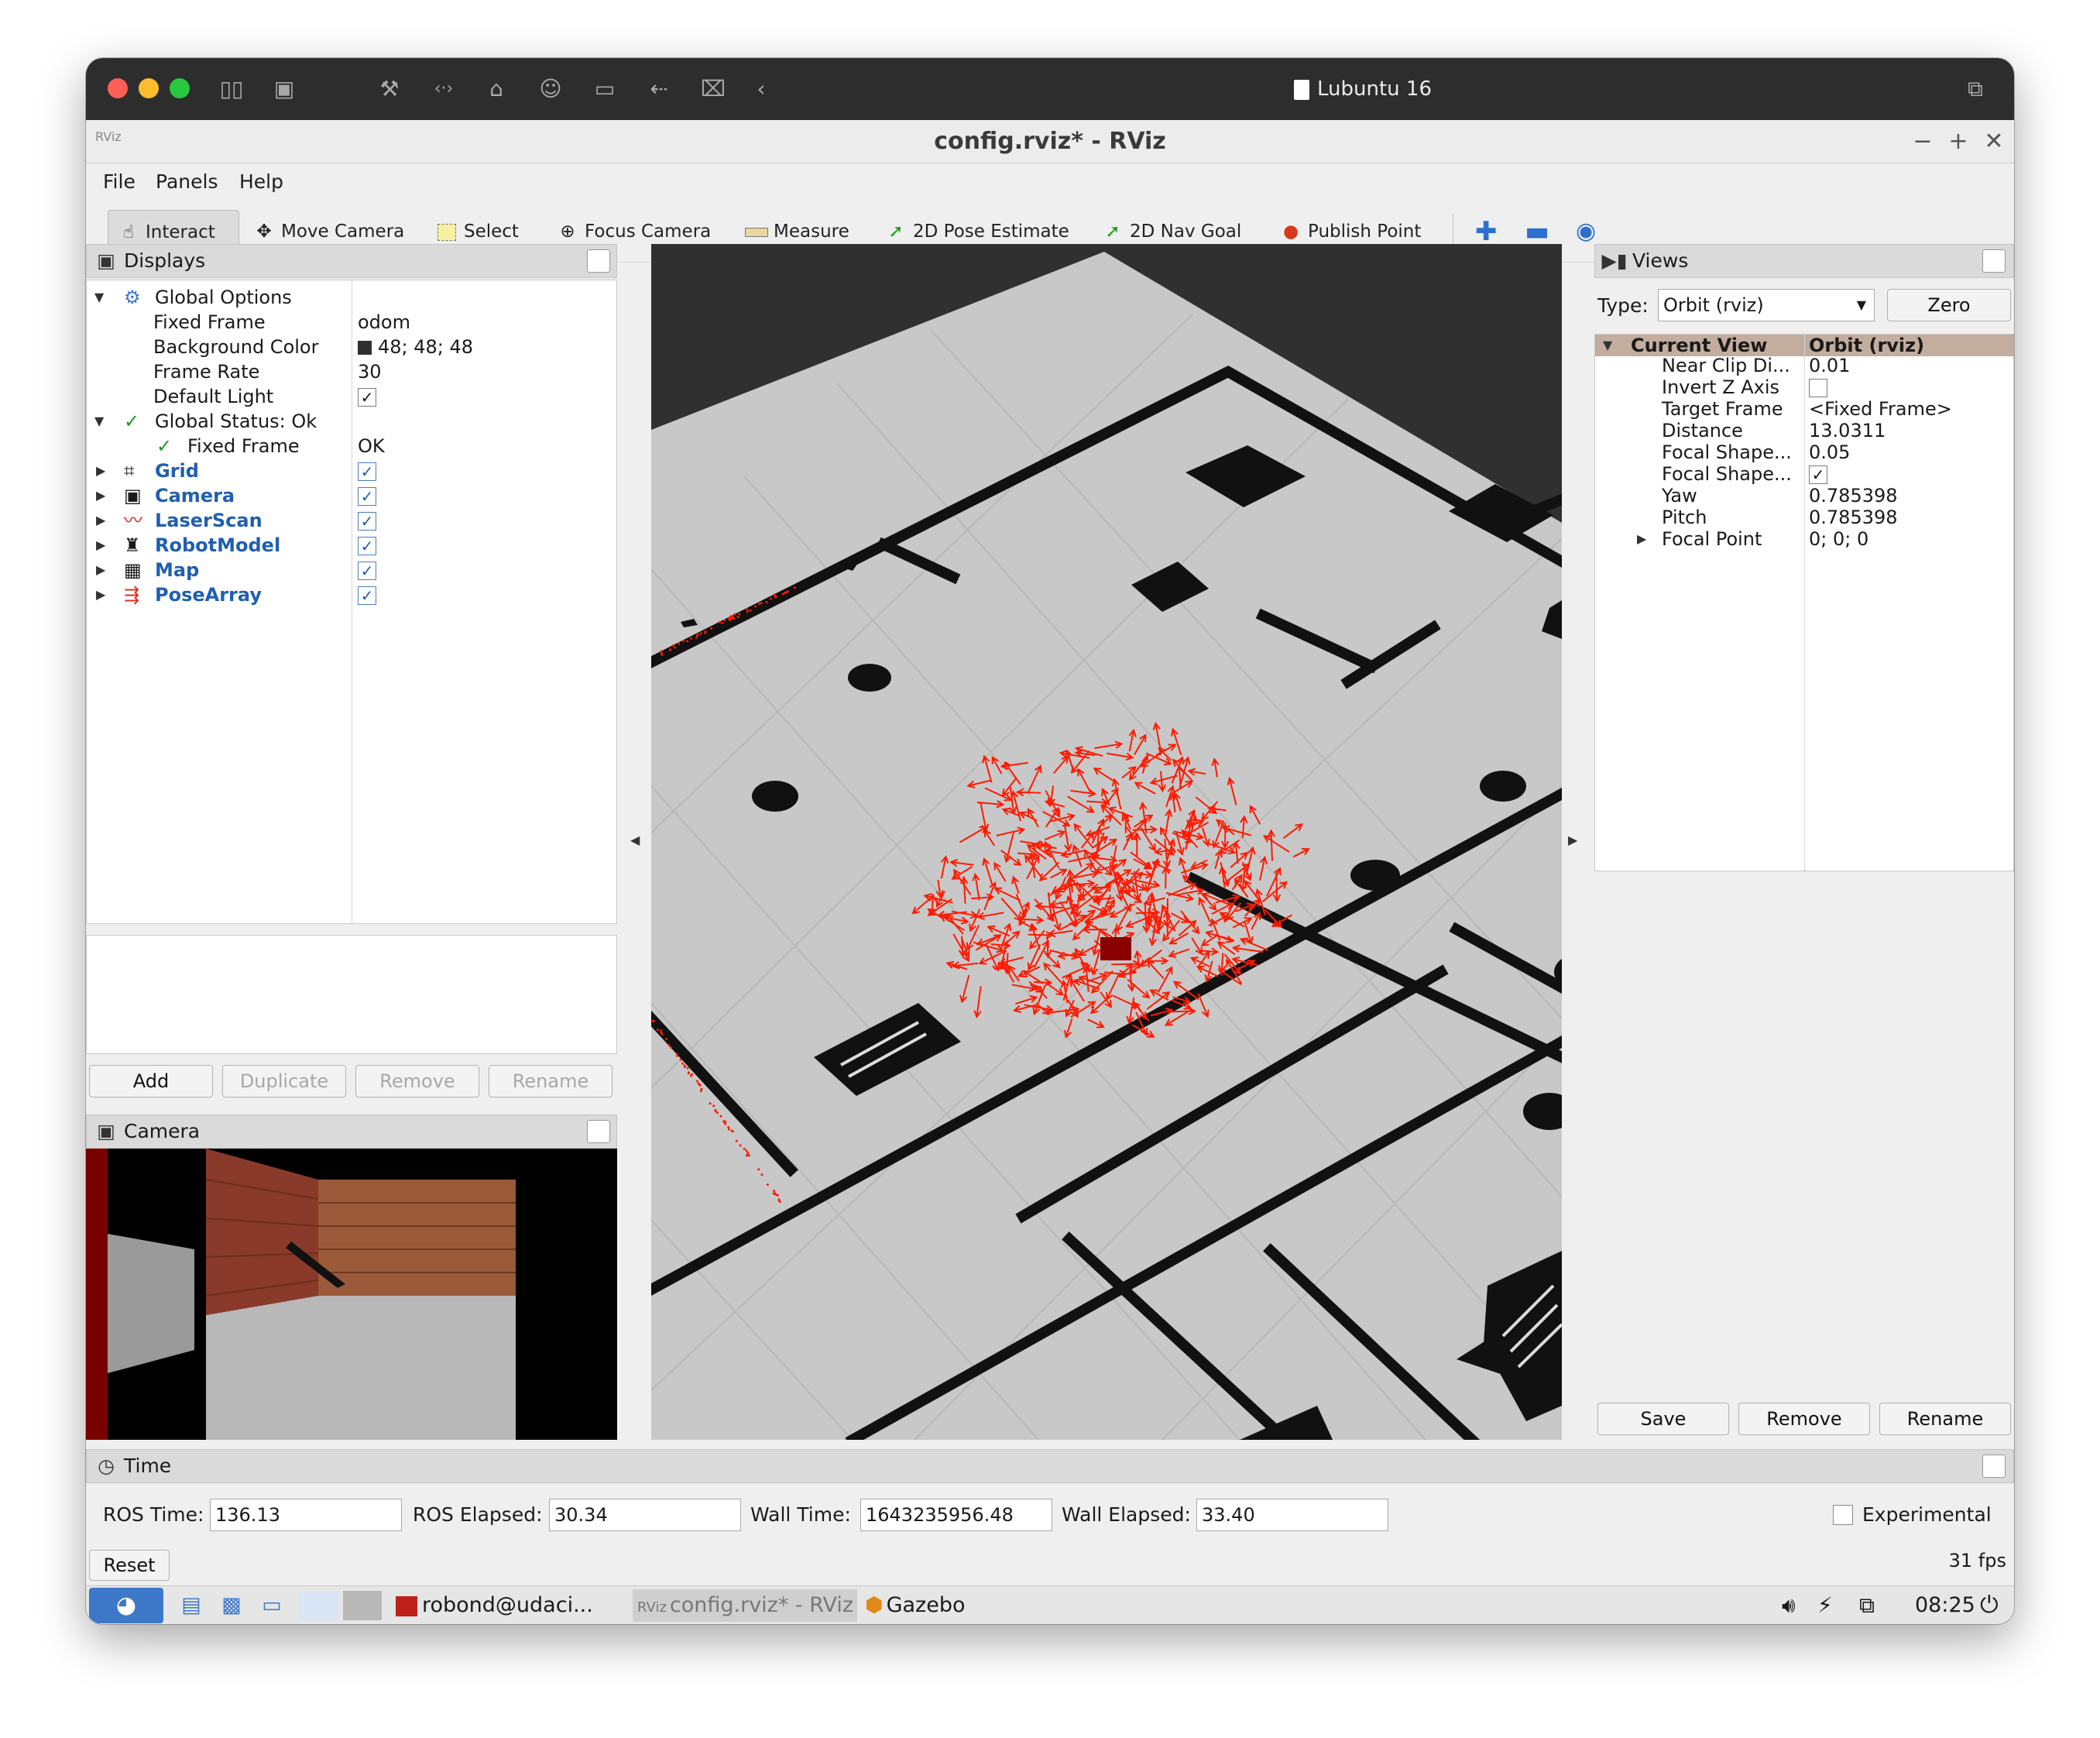 The image size is (2100, 1738). Describe the element at coordinates (306, 1515) in the screenshot. I see `ros-time-field: 136.13` at that location.